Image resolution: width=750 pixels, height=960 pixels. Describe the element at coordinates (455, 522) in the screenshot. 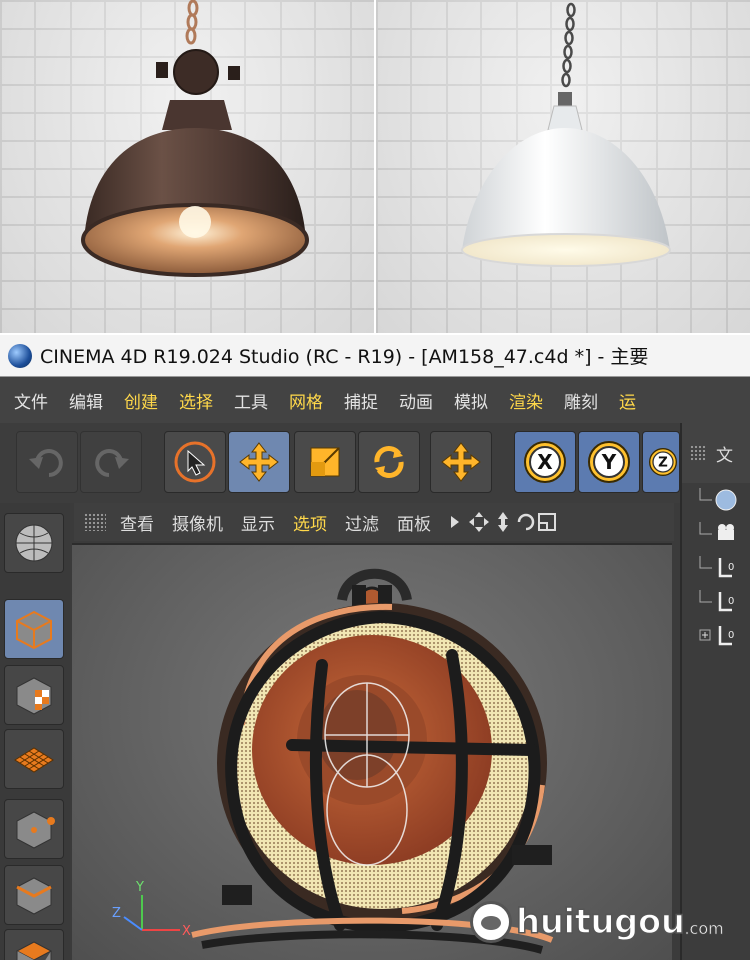

I see `expand-arrow-icon` at that location.